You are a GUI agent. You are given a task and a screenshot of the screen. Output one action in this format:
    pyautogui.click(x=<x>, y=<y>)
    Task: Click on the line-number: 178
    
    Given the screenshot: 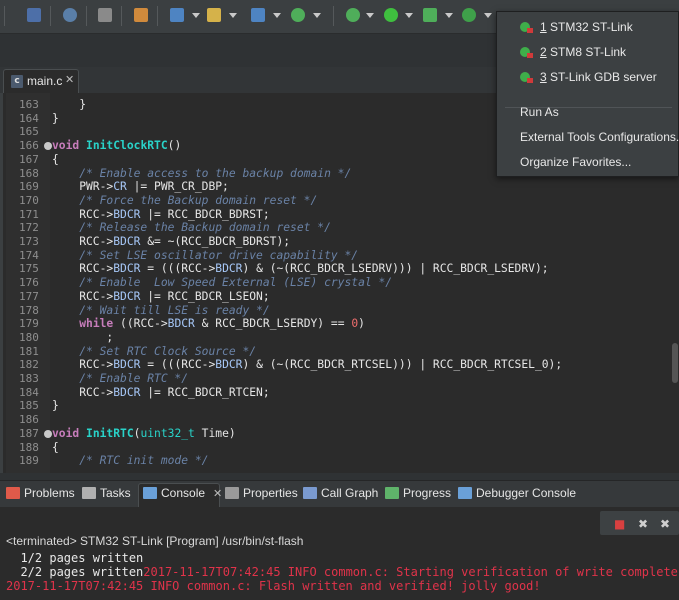 What is the action you would take?
    pyautogui.click(x=29, y=310)
    